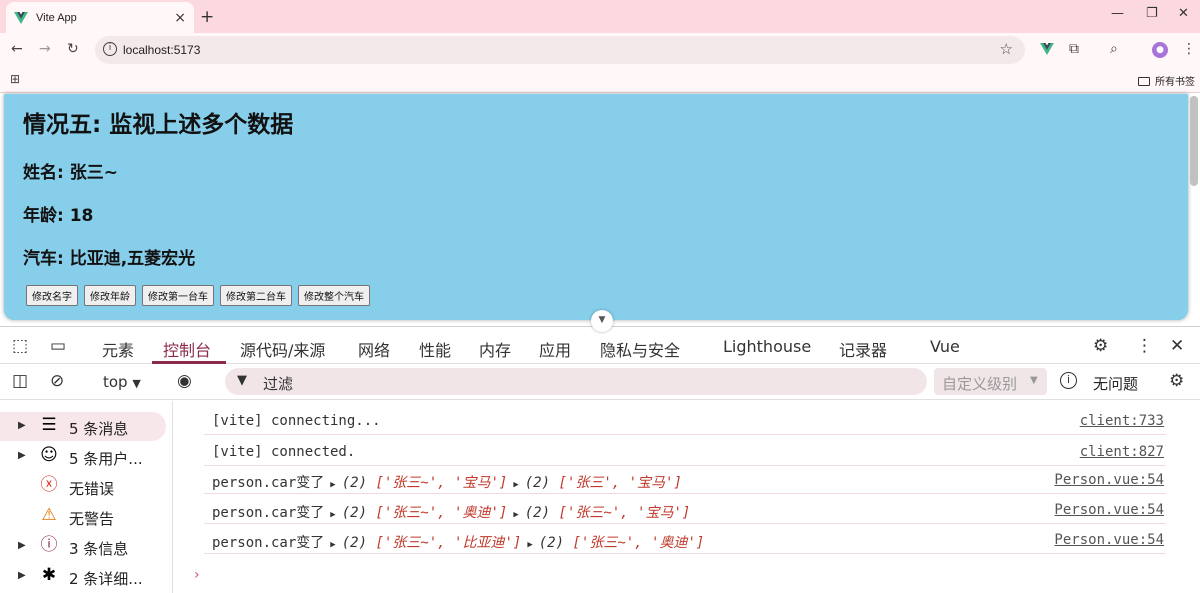 Image resolution: width=1200 pixels, height=593 pixels. Describe the element at coordinates (1144, 346) in the screenshot. I see `more-options-icon: ⋮` at that location.